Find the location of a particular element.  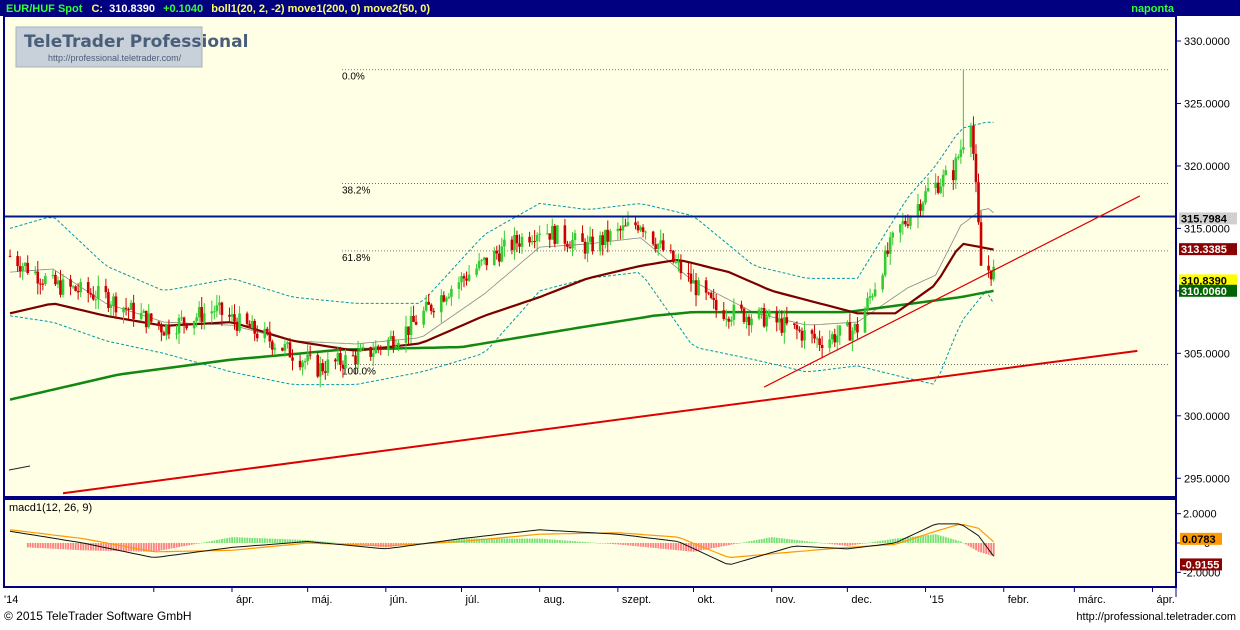

interval-label: naponta is located at coordinates (1153, 9).